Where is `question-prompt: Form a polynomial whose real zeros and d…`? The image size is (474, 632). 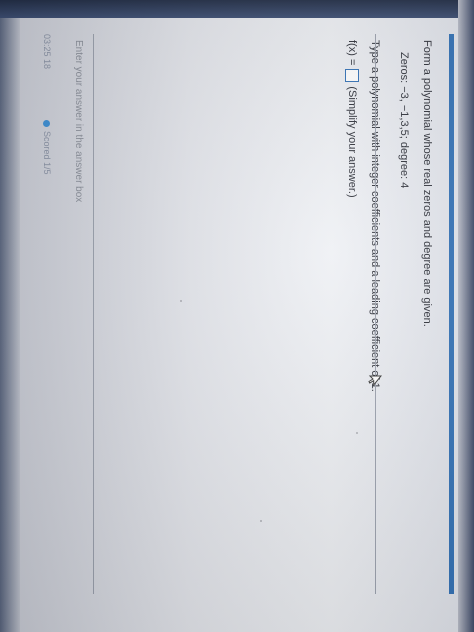 question-prompt: Form a polynomial whose real zeros and d… is located at coordinates (427, 183).